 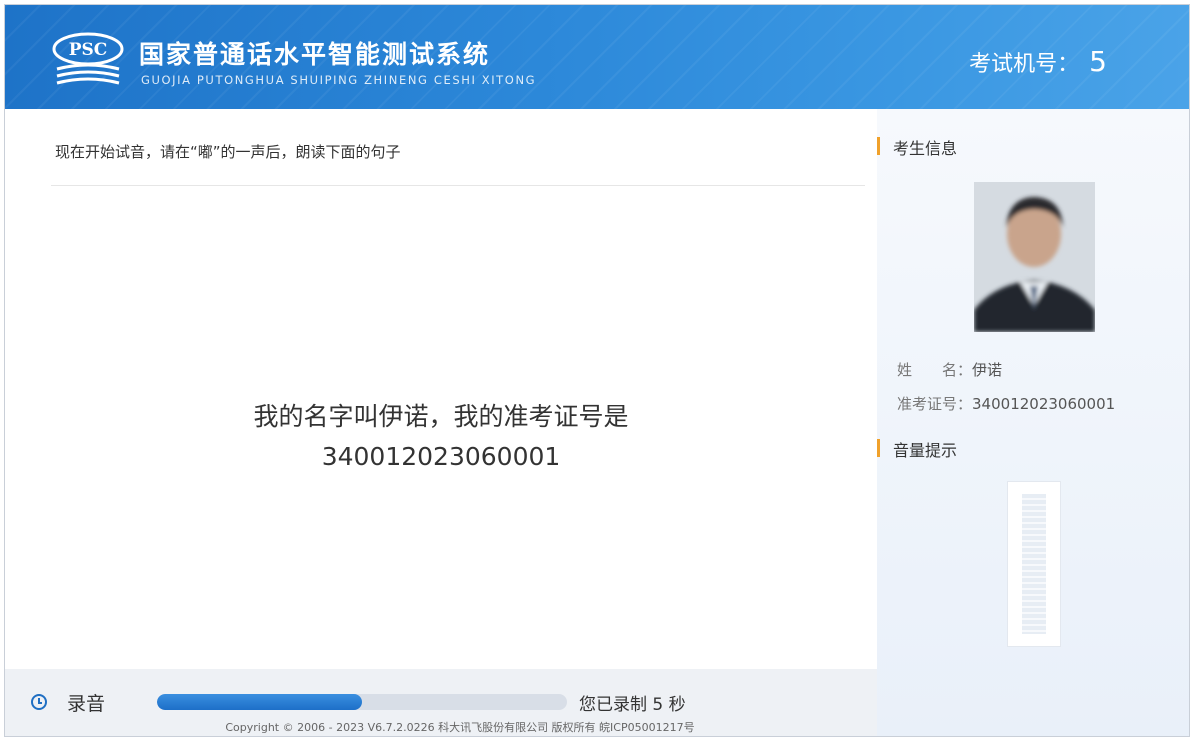 I want to click on name-label: 姓 名：, so click(x=935, y=370).